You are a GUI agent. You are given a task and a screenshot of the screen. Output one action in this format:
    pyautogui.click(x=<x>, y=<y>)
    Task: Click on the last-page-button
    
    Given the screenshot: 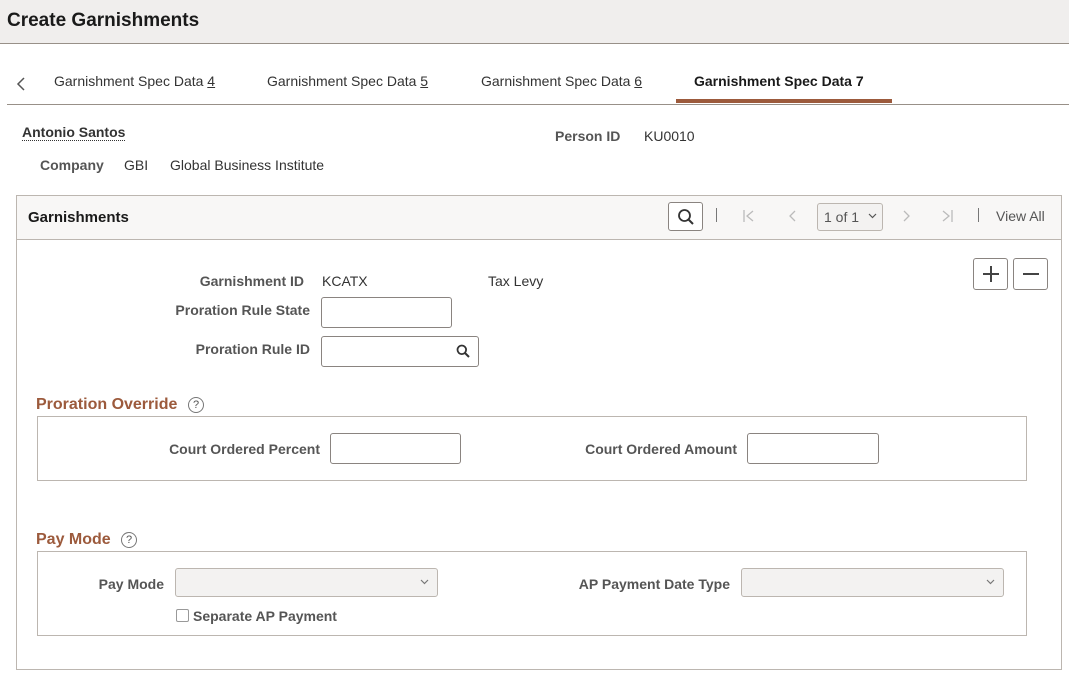 What is the action you would take?
    pyautogui.click(x=947, y=216)
    